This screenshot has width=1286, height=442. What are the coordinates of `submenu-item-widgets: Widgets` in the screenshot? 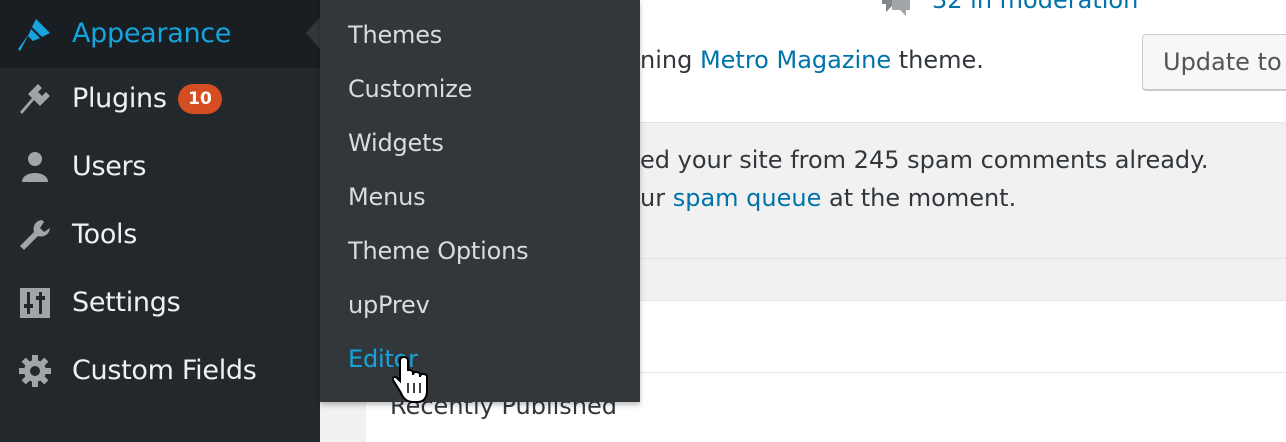 It's located at (396, 143).